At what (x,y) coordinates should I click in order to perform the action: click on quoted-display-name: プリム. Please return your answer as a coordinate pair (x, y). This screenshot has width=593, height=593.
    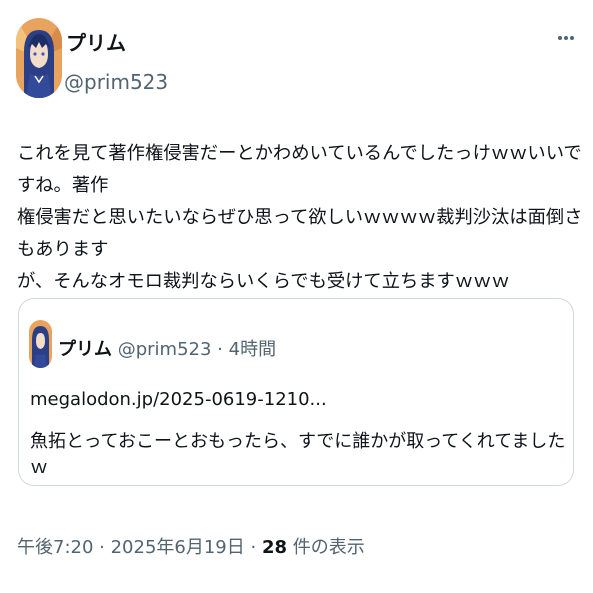
    Looking at the image, I should click on (85, 349).